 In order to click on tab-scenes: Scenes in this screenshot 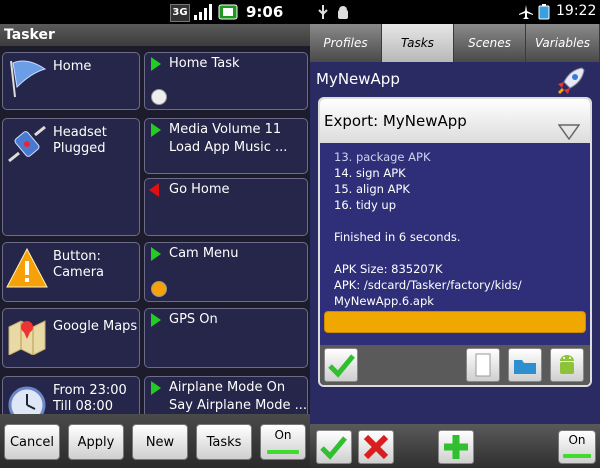, I will do `click(490, 43)`.